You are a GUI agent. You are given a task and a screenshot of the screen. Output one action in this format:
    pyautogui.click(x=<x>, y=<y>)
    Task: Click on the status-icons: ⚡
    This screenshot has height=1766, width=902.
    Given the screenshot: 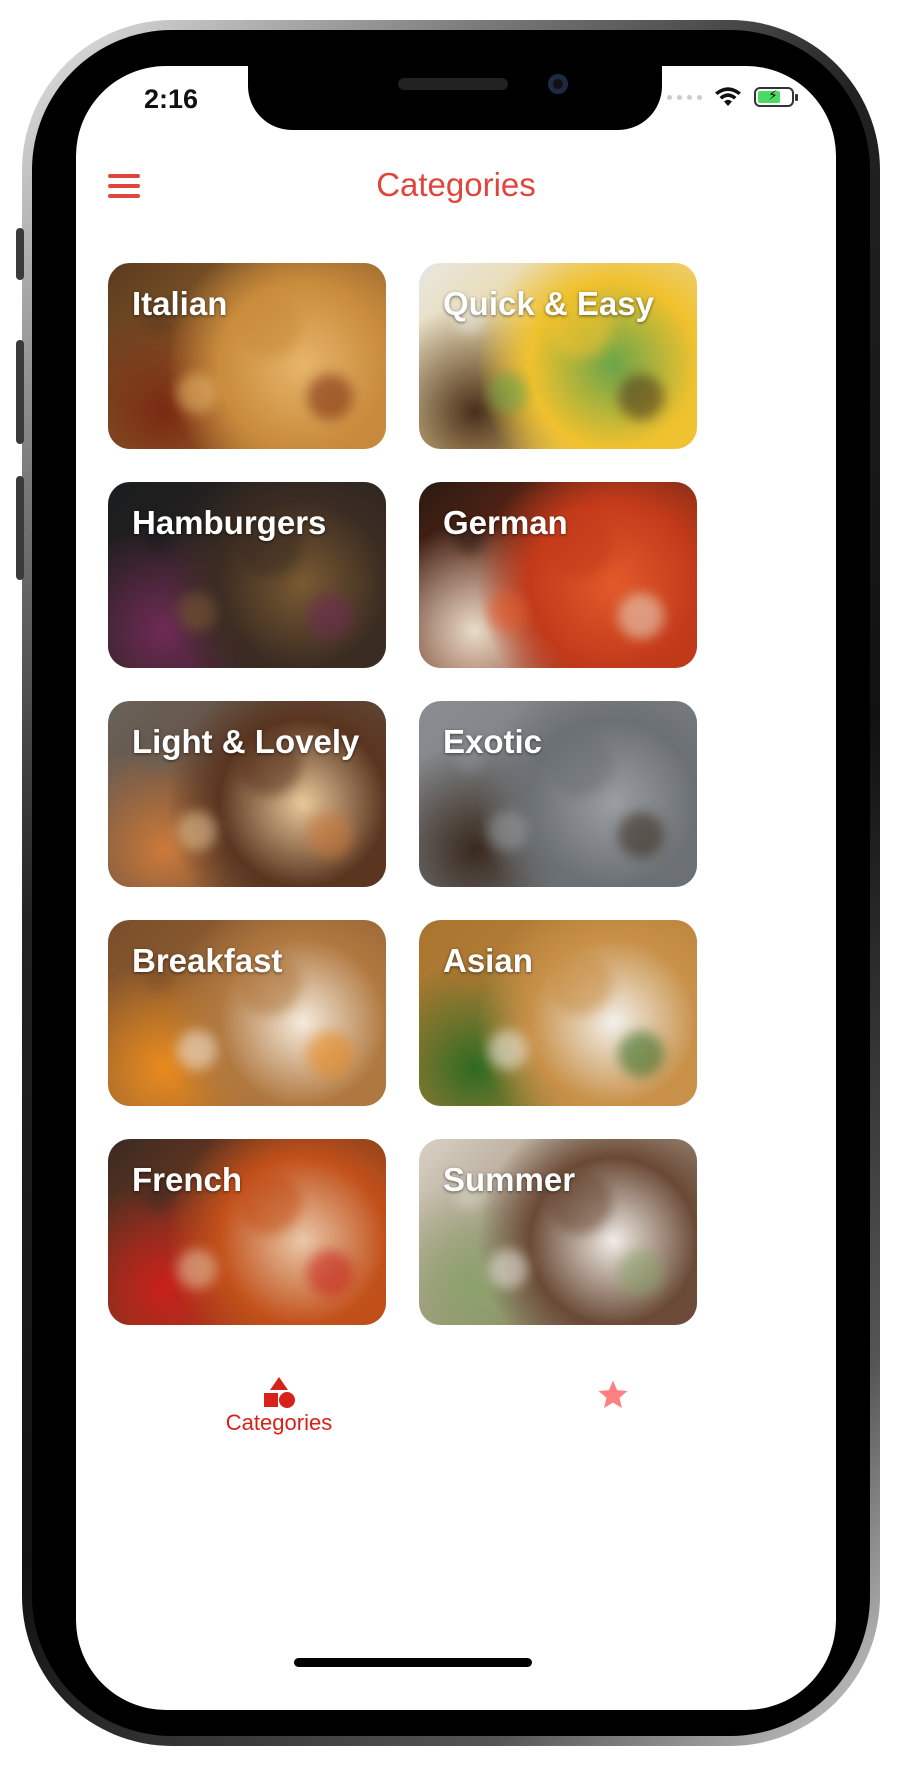 What is the action you would take?
    pyautogui.click(x=732, y=97)
    